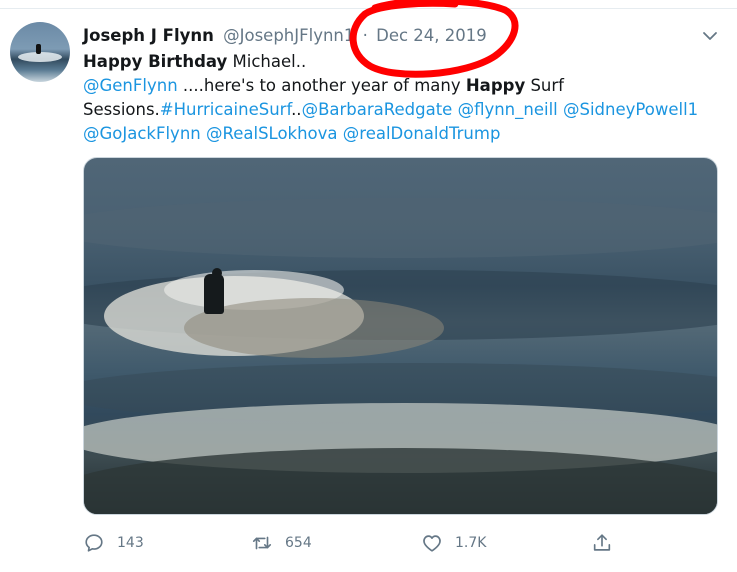 The height and width of the screenshot is (572, 737). I want to click on mention-gojackflynn: @GoJackFlynn, so click(142, 133).